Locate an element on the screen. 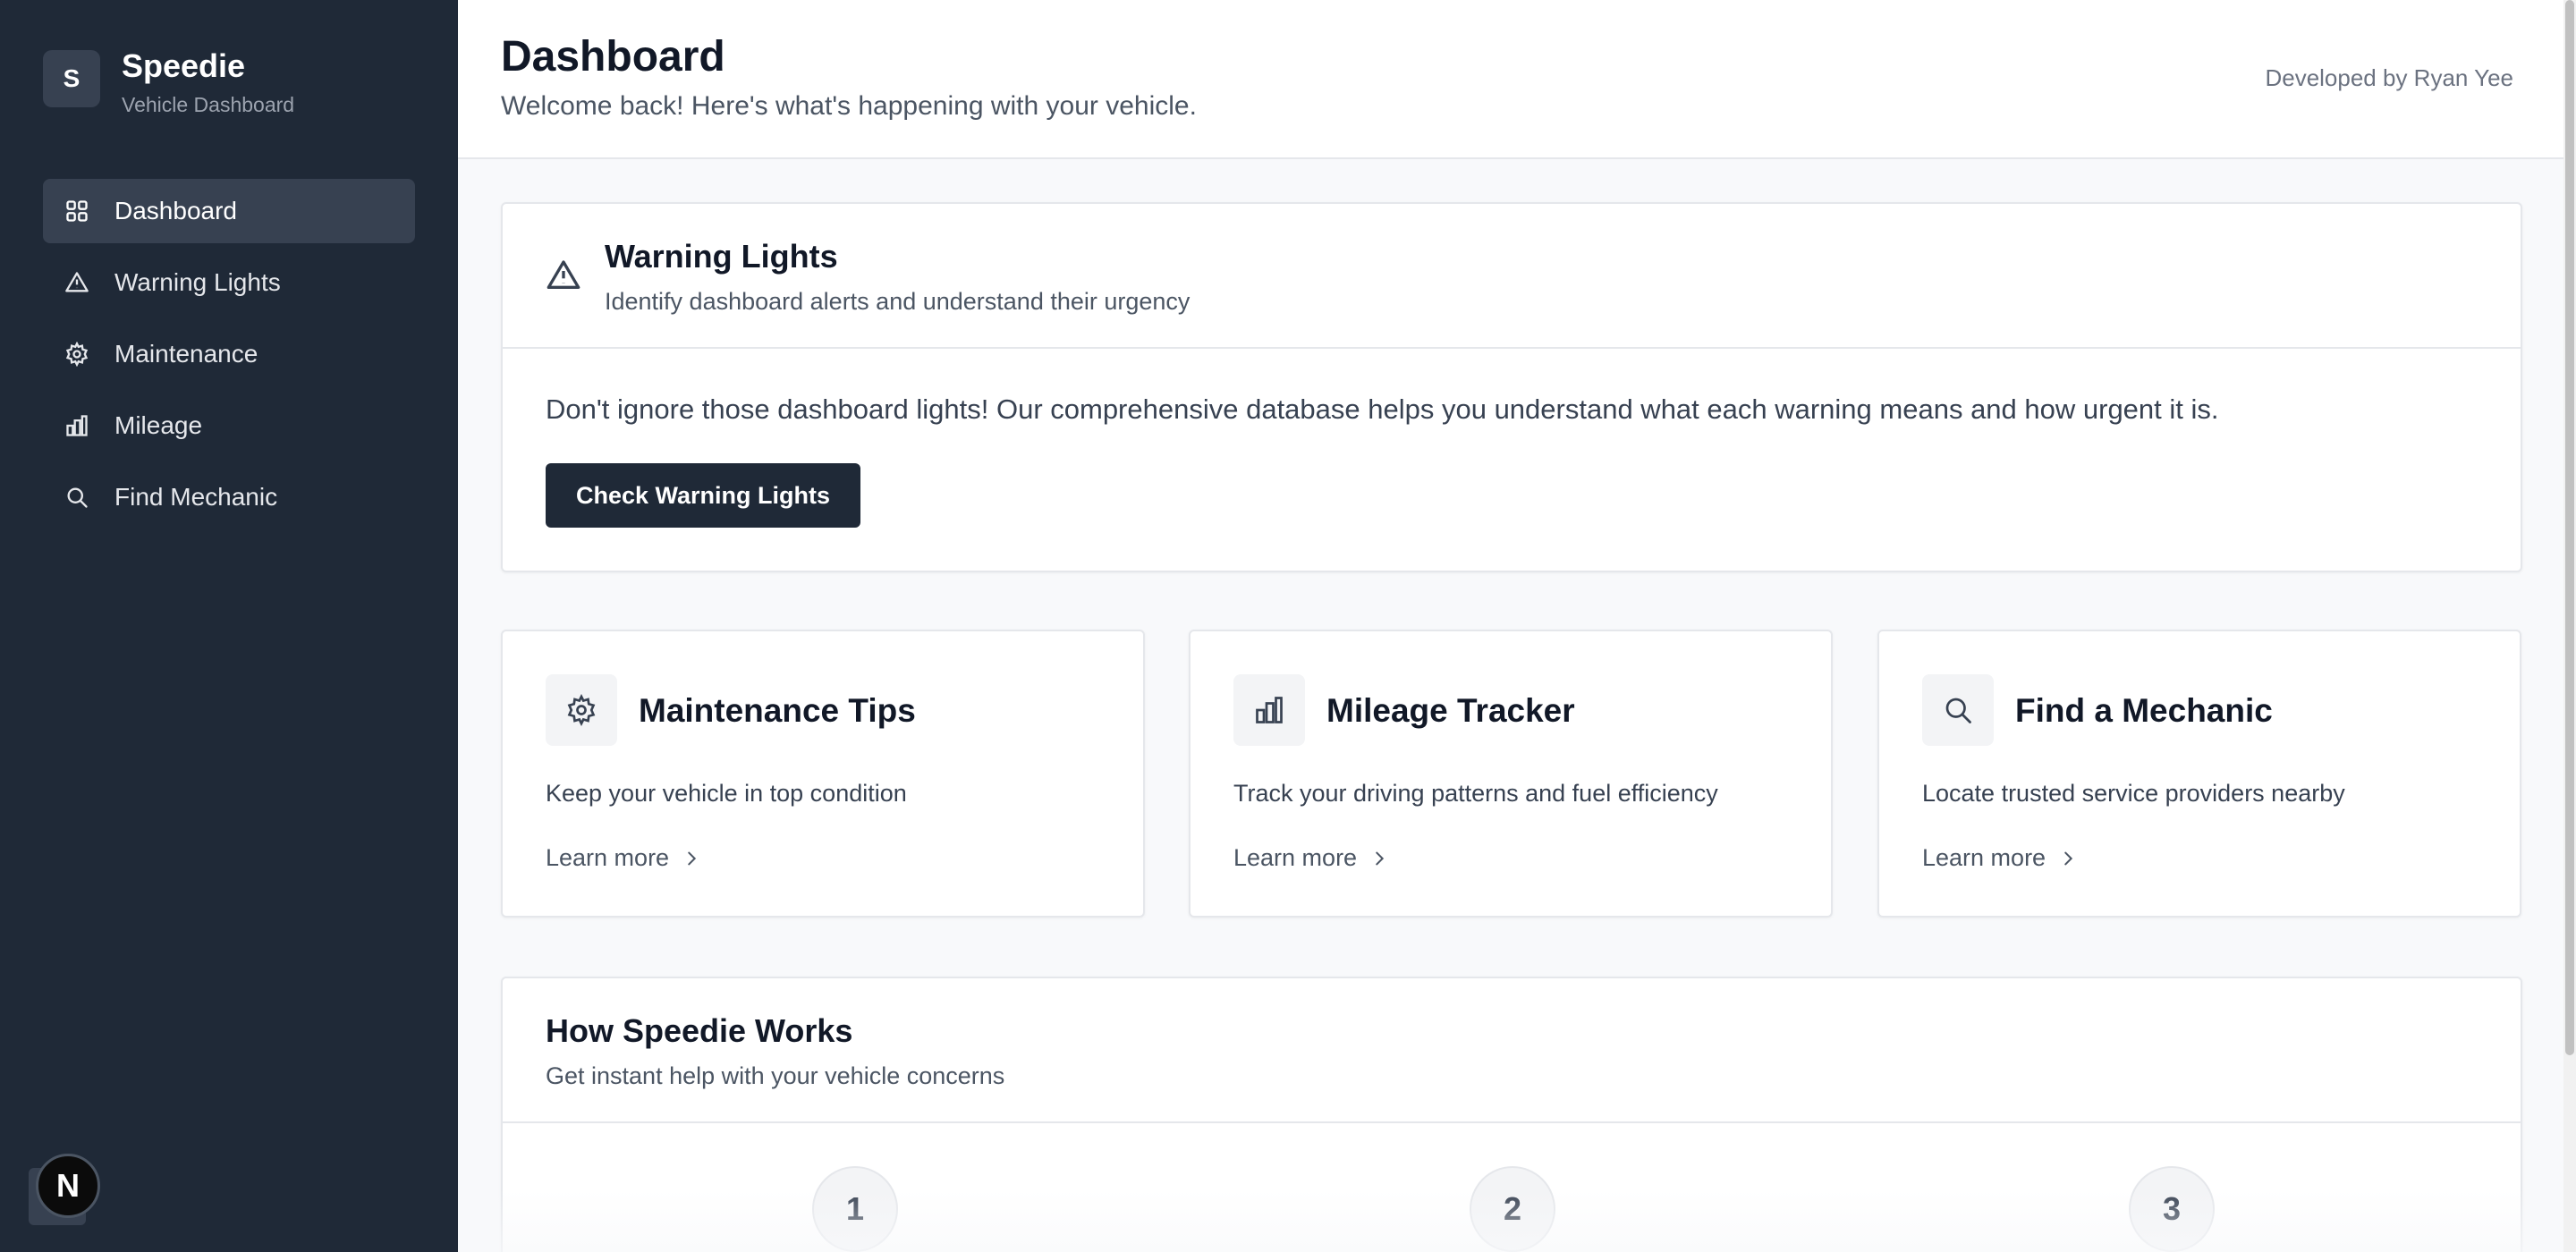 The width and height of the screenshot is (2576, 1252). sidebar-item-label: Dashboard is located at coordinates (175, 210).